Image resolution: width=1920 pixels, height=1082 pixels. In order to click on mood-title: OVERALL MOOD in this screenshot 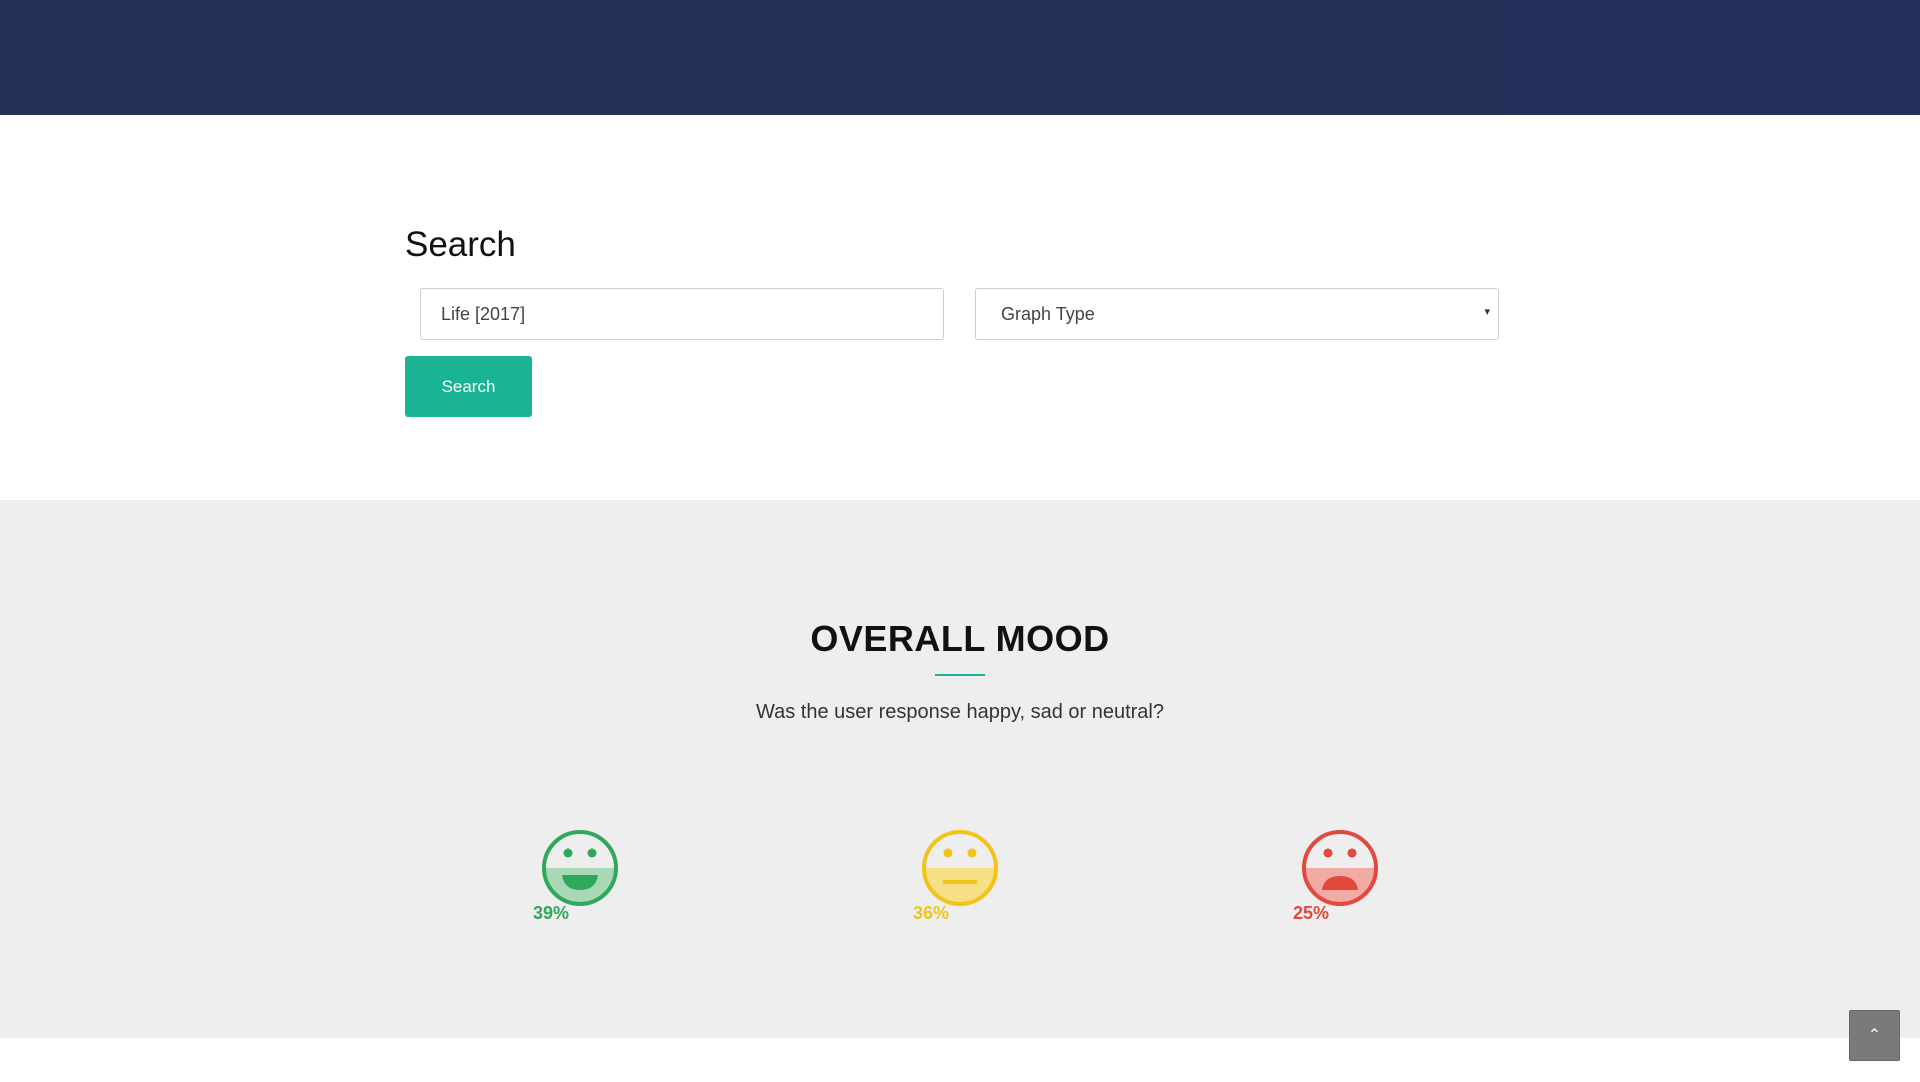, I will do `click(960, 638)`.